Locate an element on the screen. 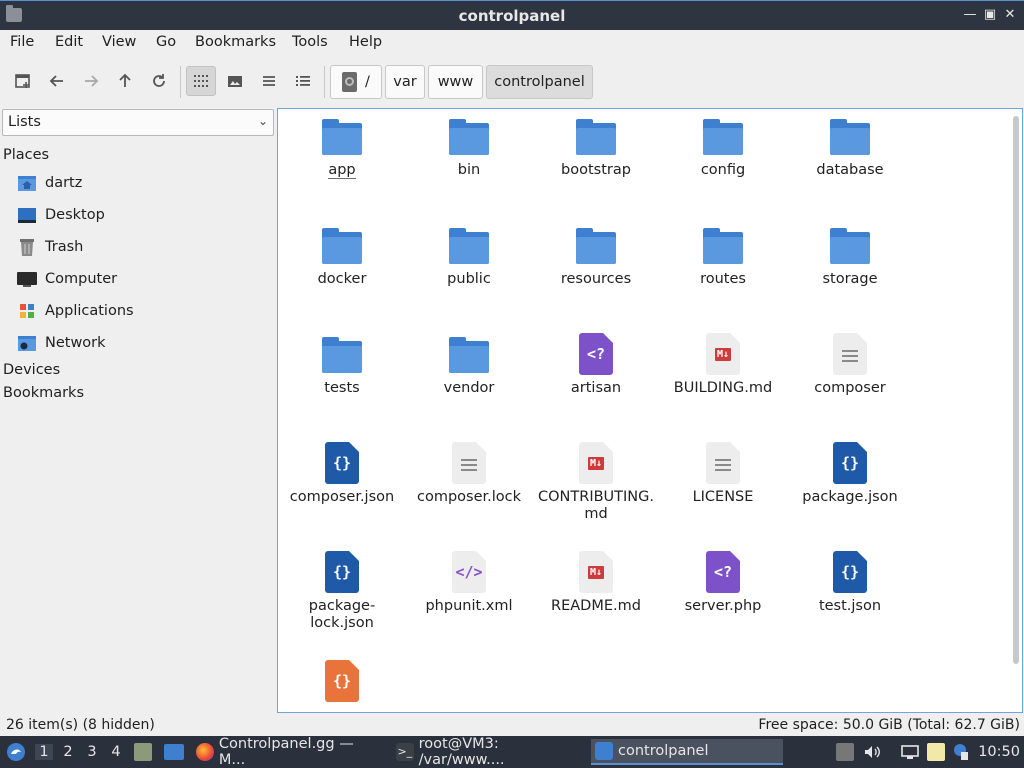  menu-file: File is located at coordinates (22, 42).